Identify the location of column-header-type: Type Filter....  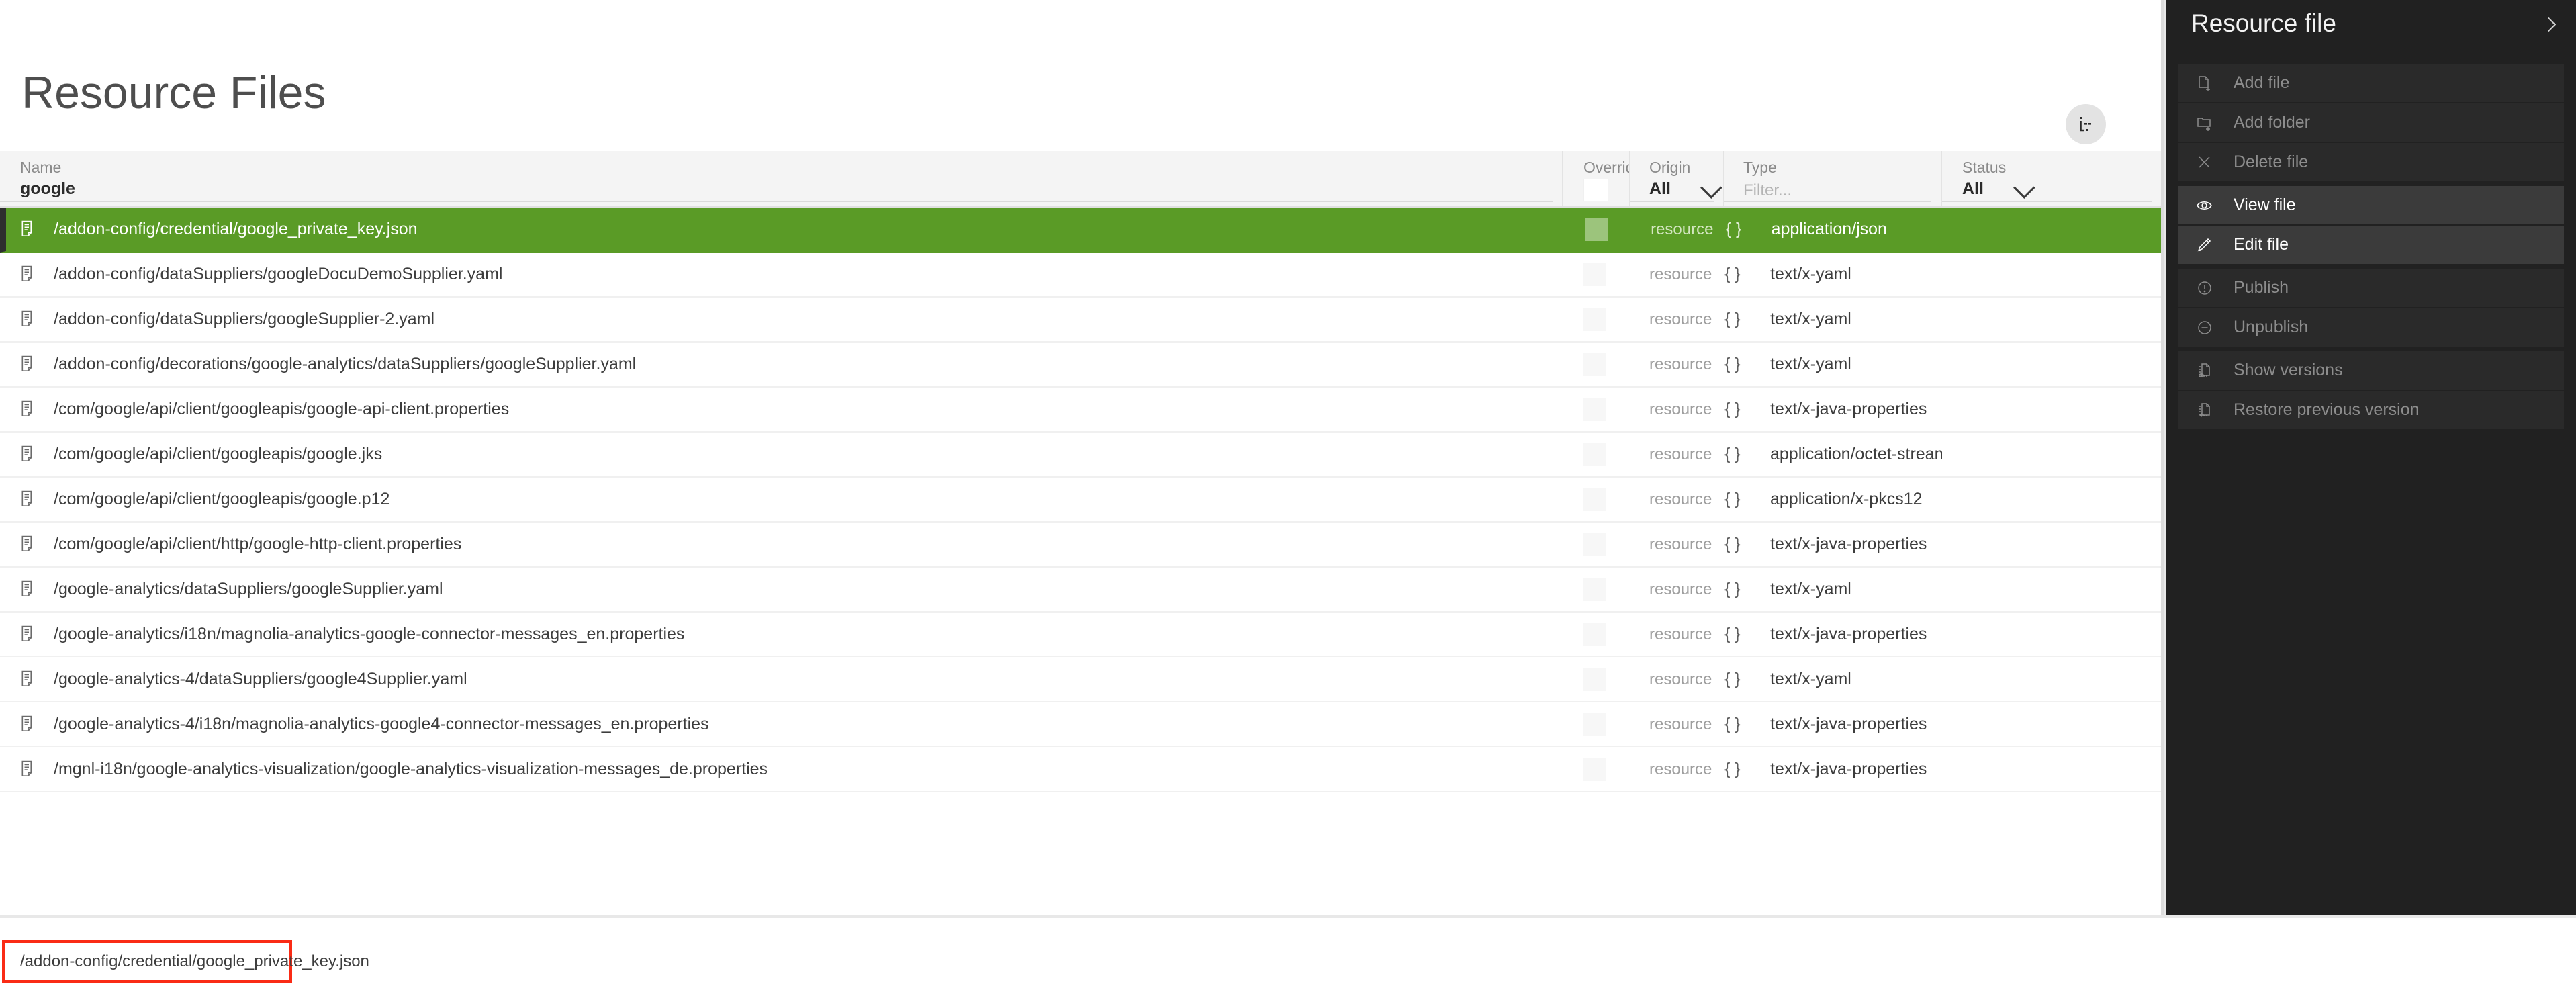
(1833, 179).